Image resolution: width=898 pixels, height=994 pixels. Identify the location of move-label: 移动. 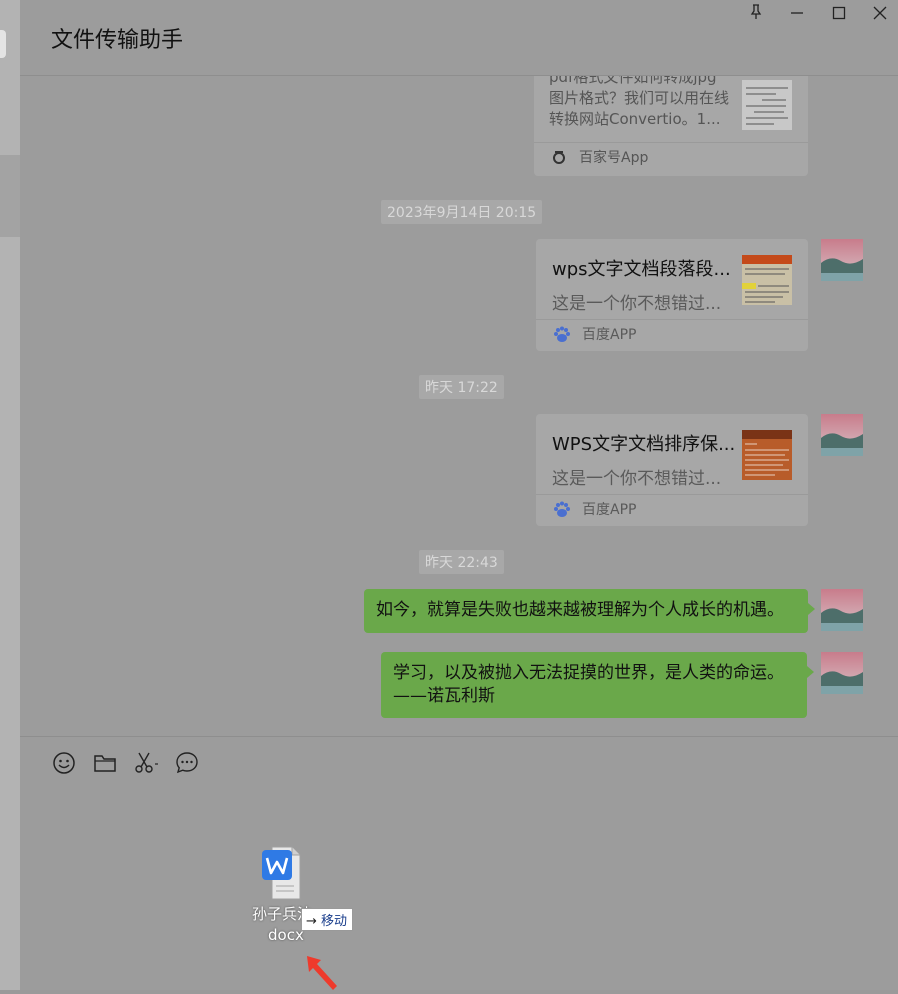
(334, 921).